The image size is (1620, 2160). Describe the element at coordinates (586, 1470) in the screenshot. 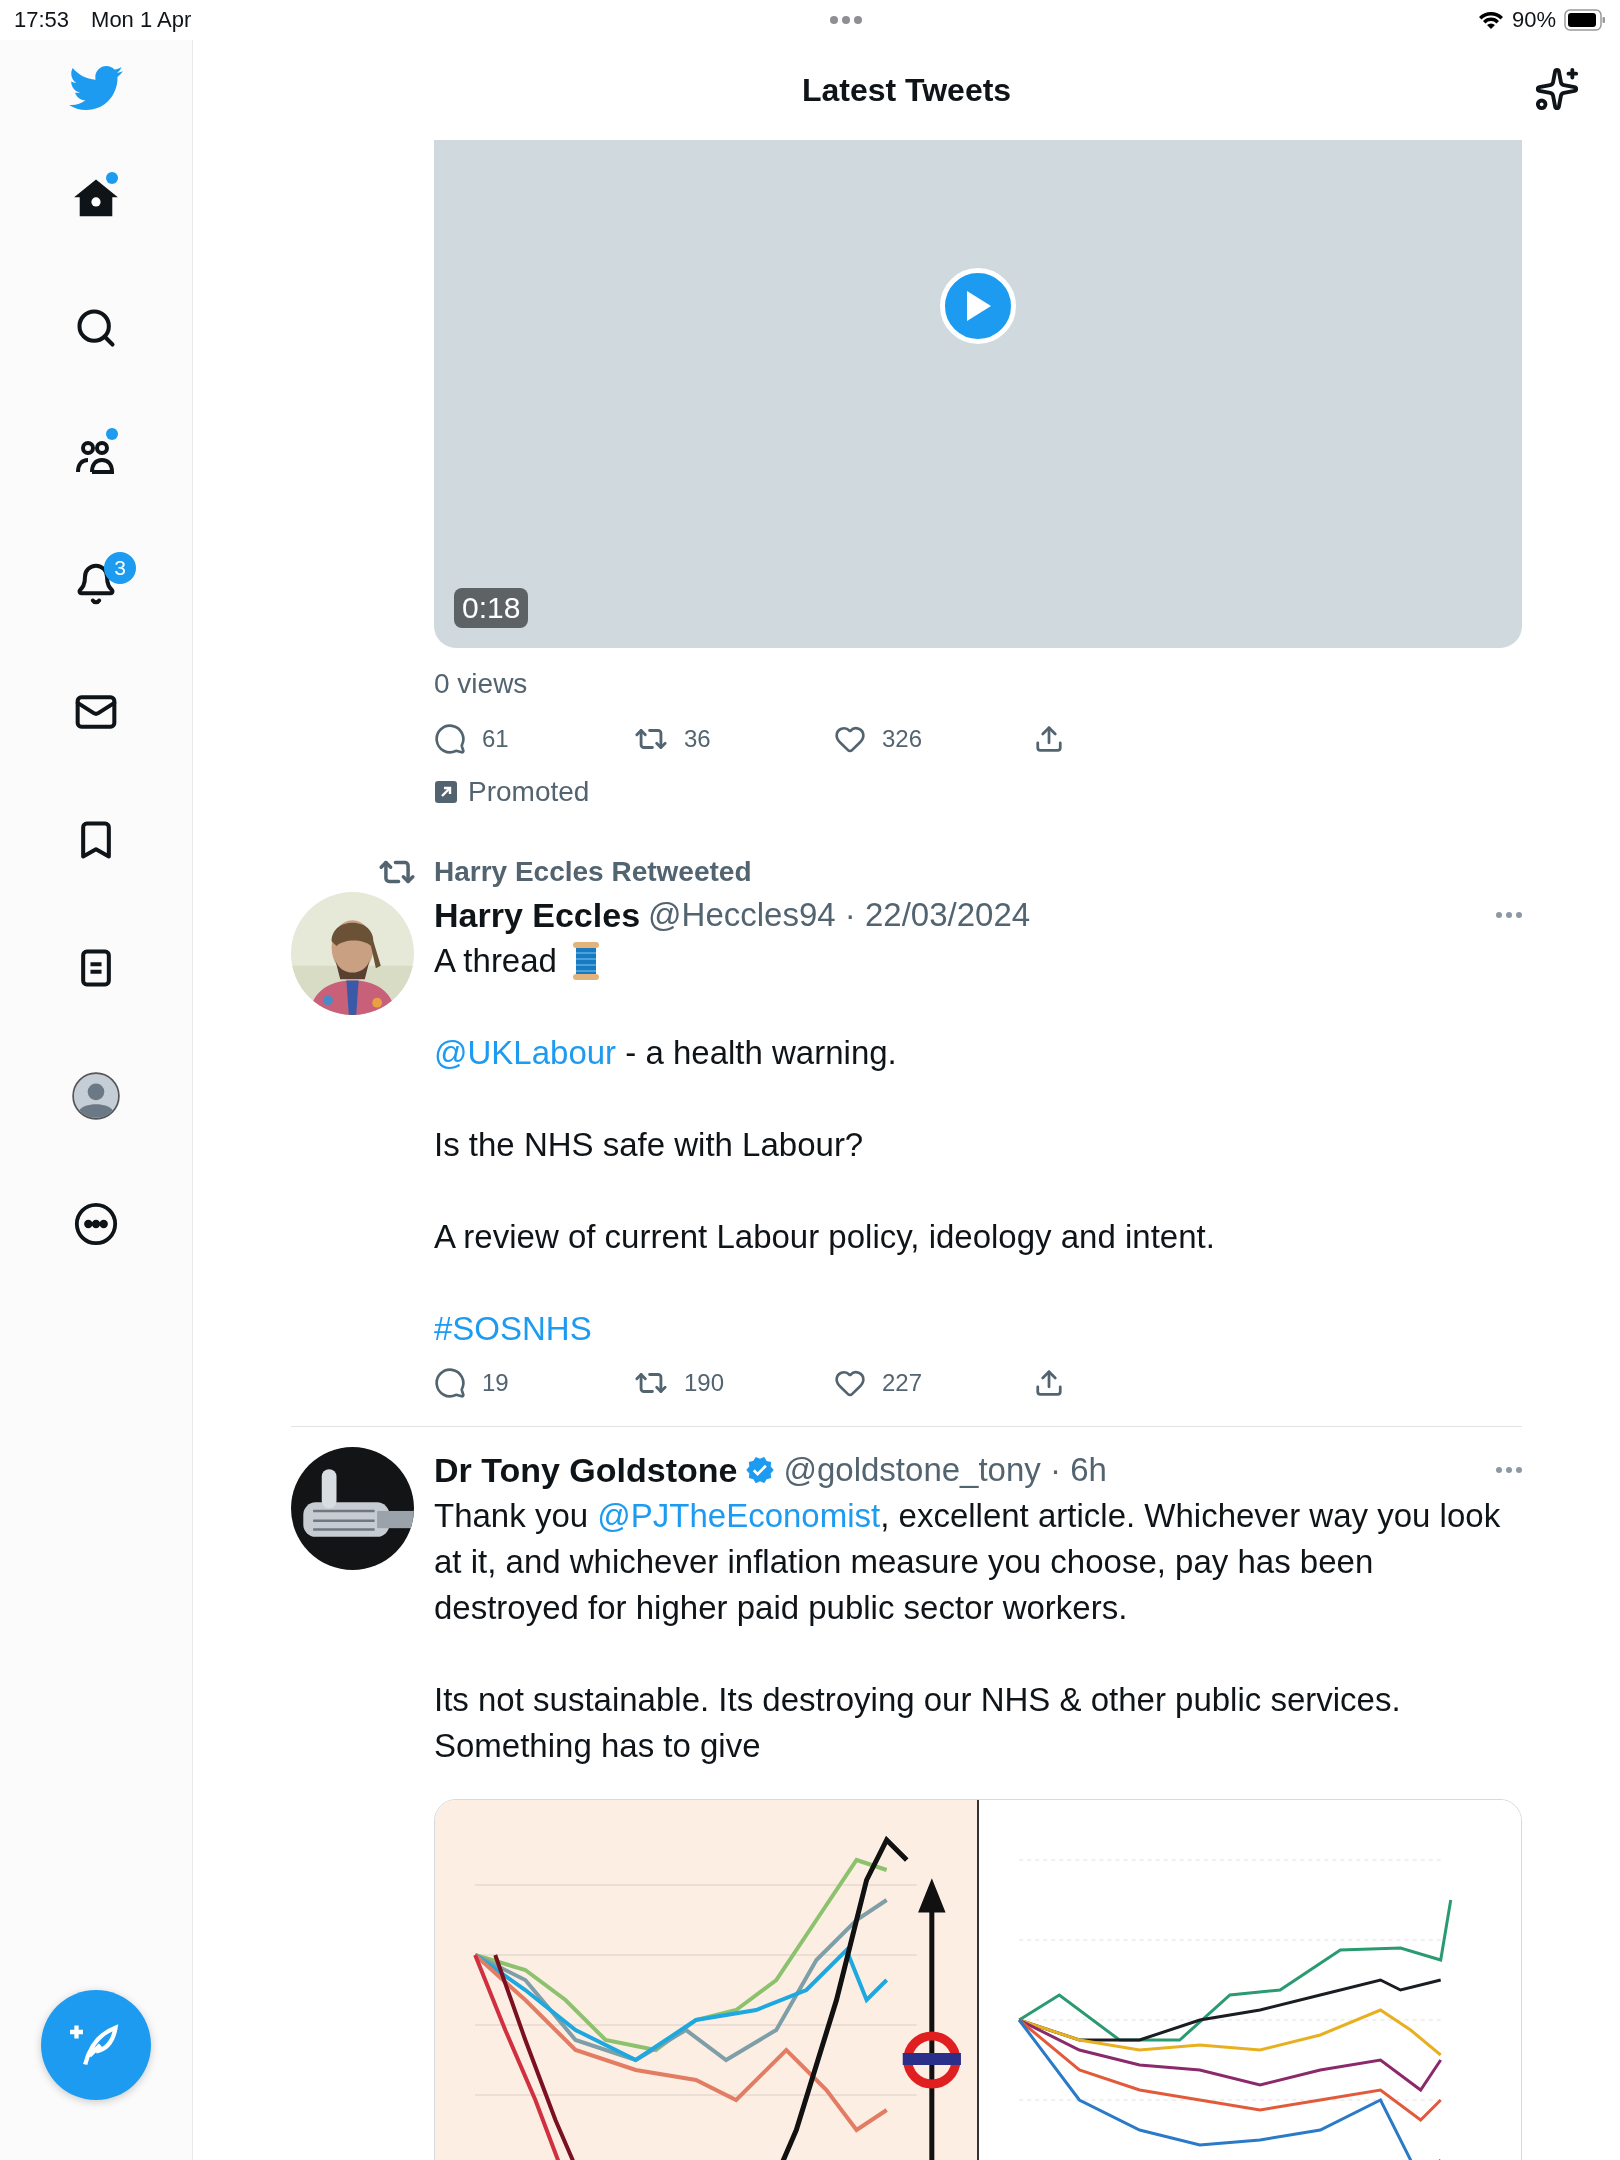

I see `author-name: Dr Tony Goldstone` at that location.